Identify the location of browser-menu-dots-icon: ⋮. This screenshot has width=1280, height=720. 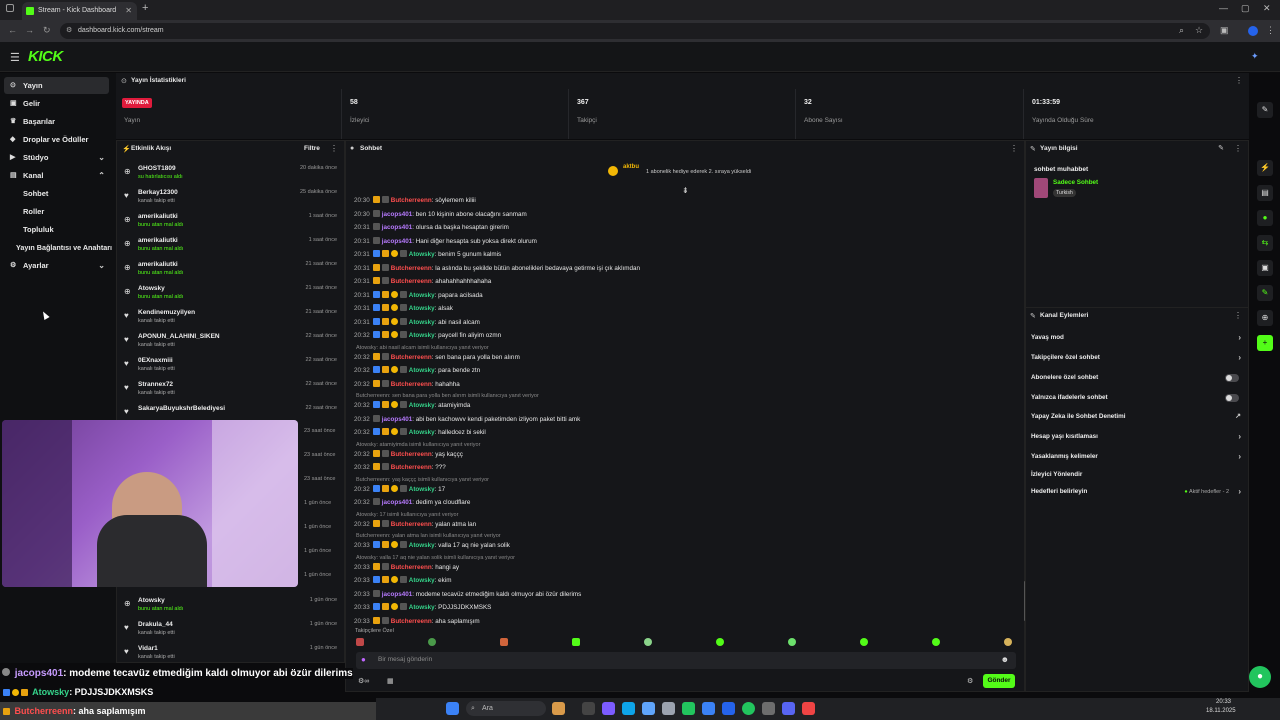
(1270, 30).